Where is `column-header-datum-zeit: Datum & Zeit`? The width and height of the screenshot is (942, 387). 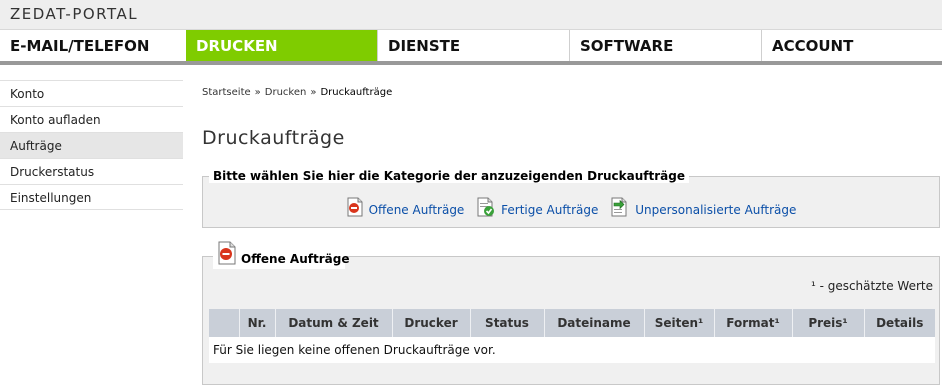
column-header-datum-zeit: Datum & Zeit is located at coordinates (334, 323).